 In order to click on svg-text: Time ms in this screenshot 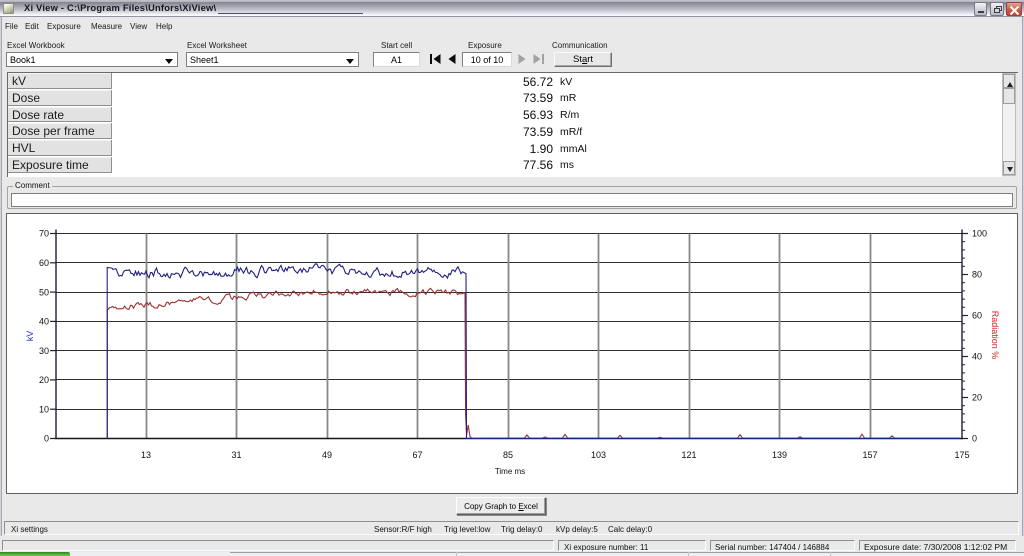, I will do `click(510, 471)`.